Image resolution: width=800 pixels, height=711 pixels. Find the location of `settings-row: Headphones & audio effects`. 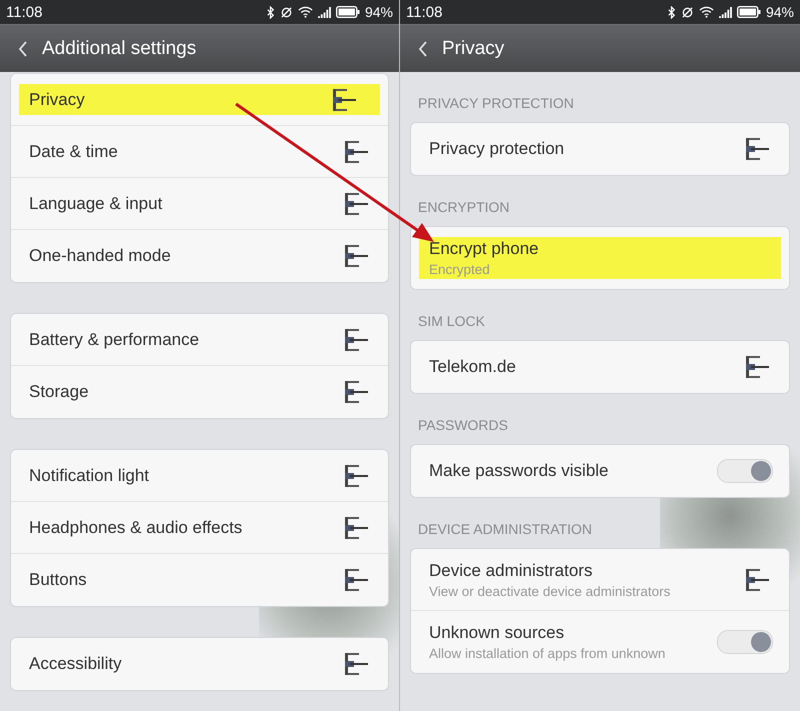

settings-row: Headphones & audio effects is located at coordinates (199, 528).